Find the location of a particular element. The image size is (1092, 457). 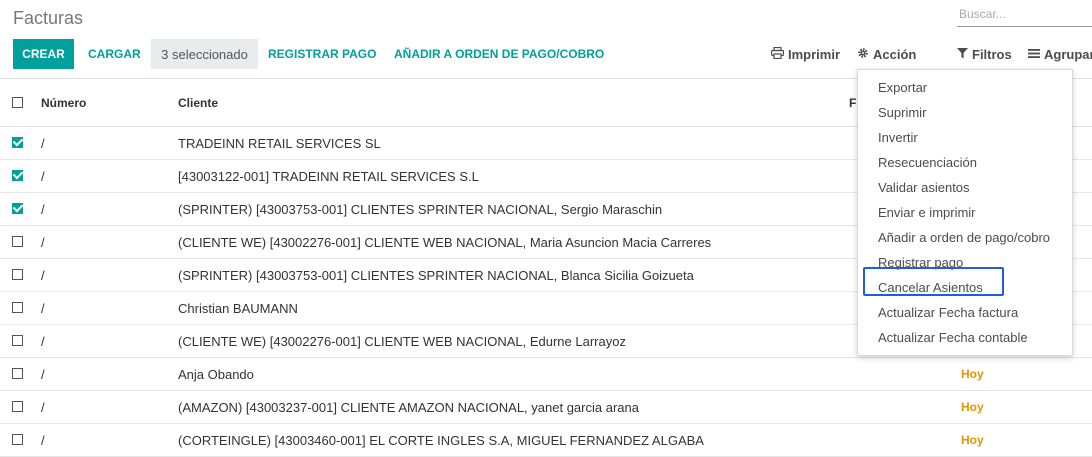

action-menu-item-actualizar-fecha-factura: Actualizar Fecha factura is located at coordinates (948, 312).